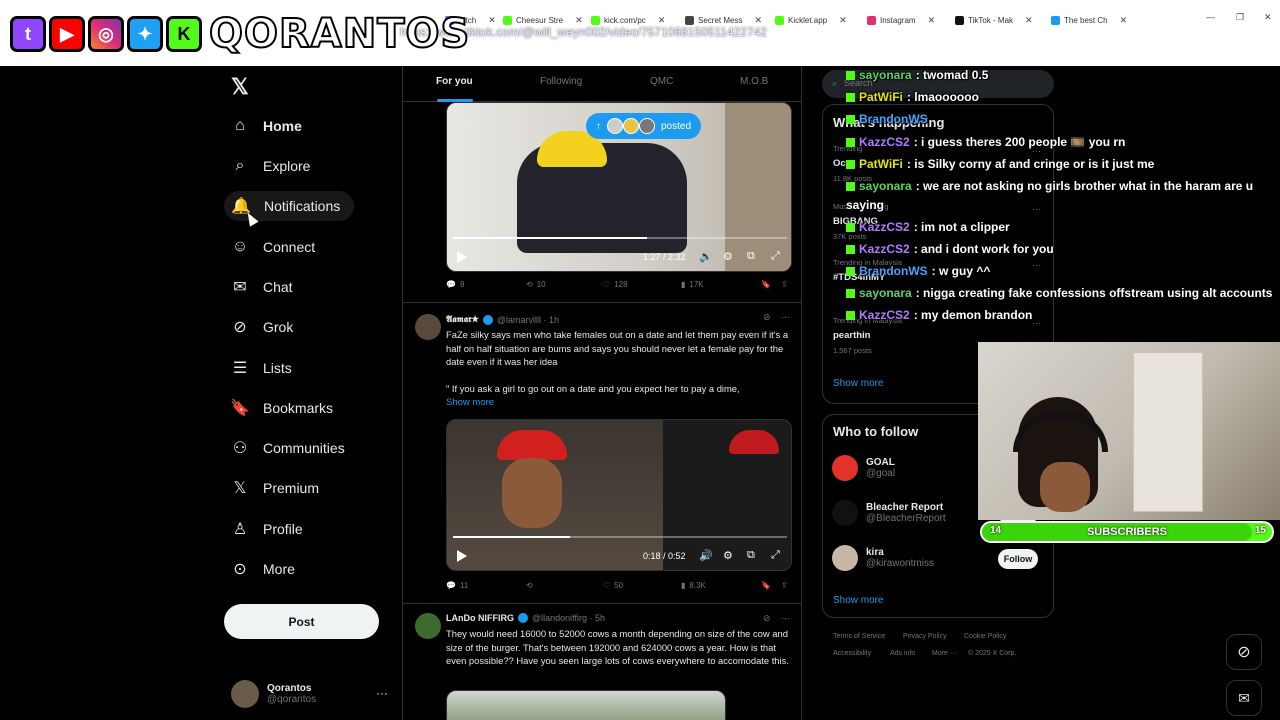 The image size is (1280, 720). I want to click on like-button: ♡ 128, so click(615, 284).